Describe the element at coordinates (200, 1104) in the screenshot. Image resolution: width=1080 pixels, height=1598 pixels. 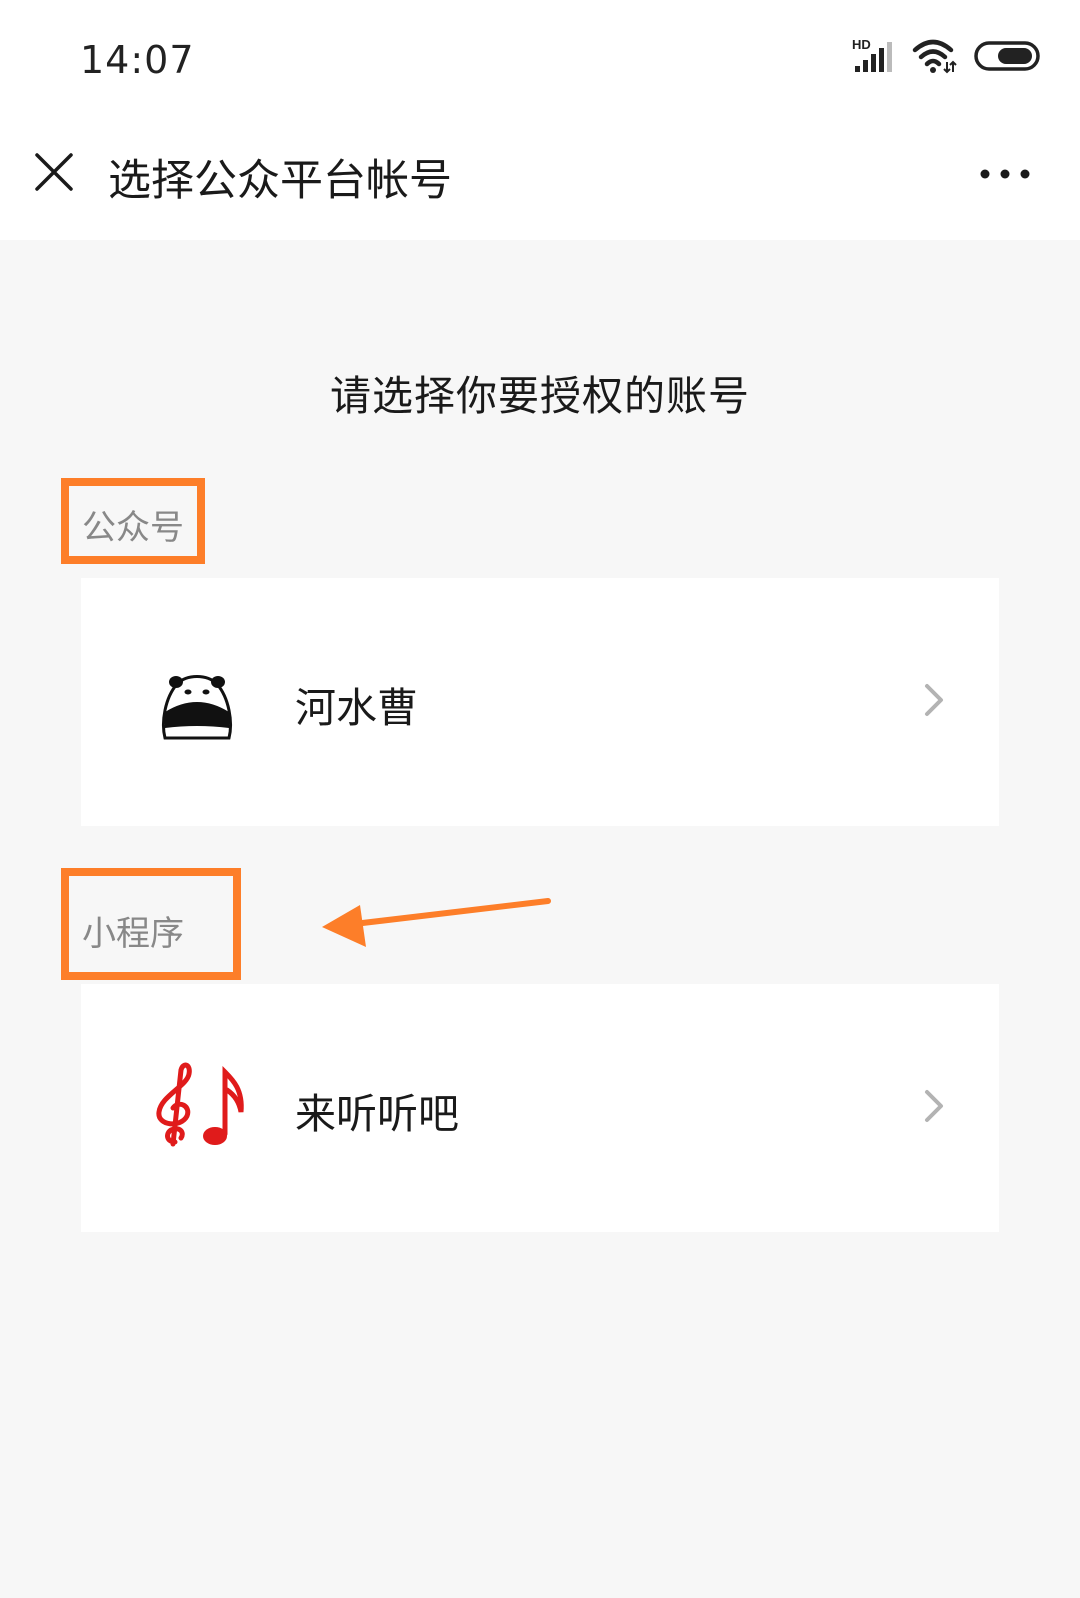
I see `music-notes-icon` at that location.